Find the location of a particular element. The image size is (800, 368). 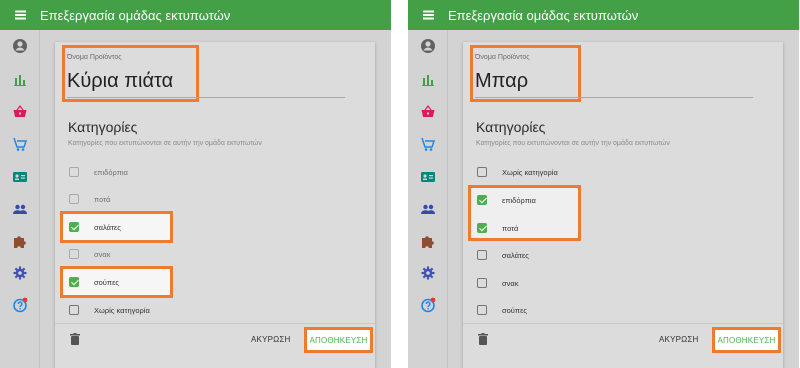

product-name-input: Κύρια πιάτα is located at coordinates (120, 81).